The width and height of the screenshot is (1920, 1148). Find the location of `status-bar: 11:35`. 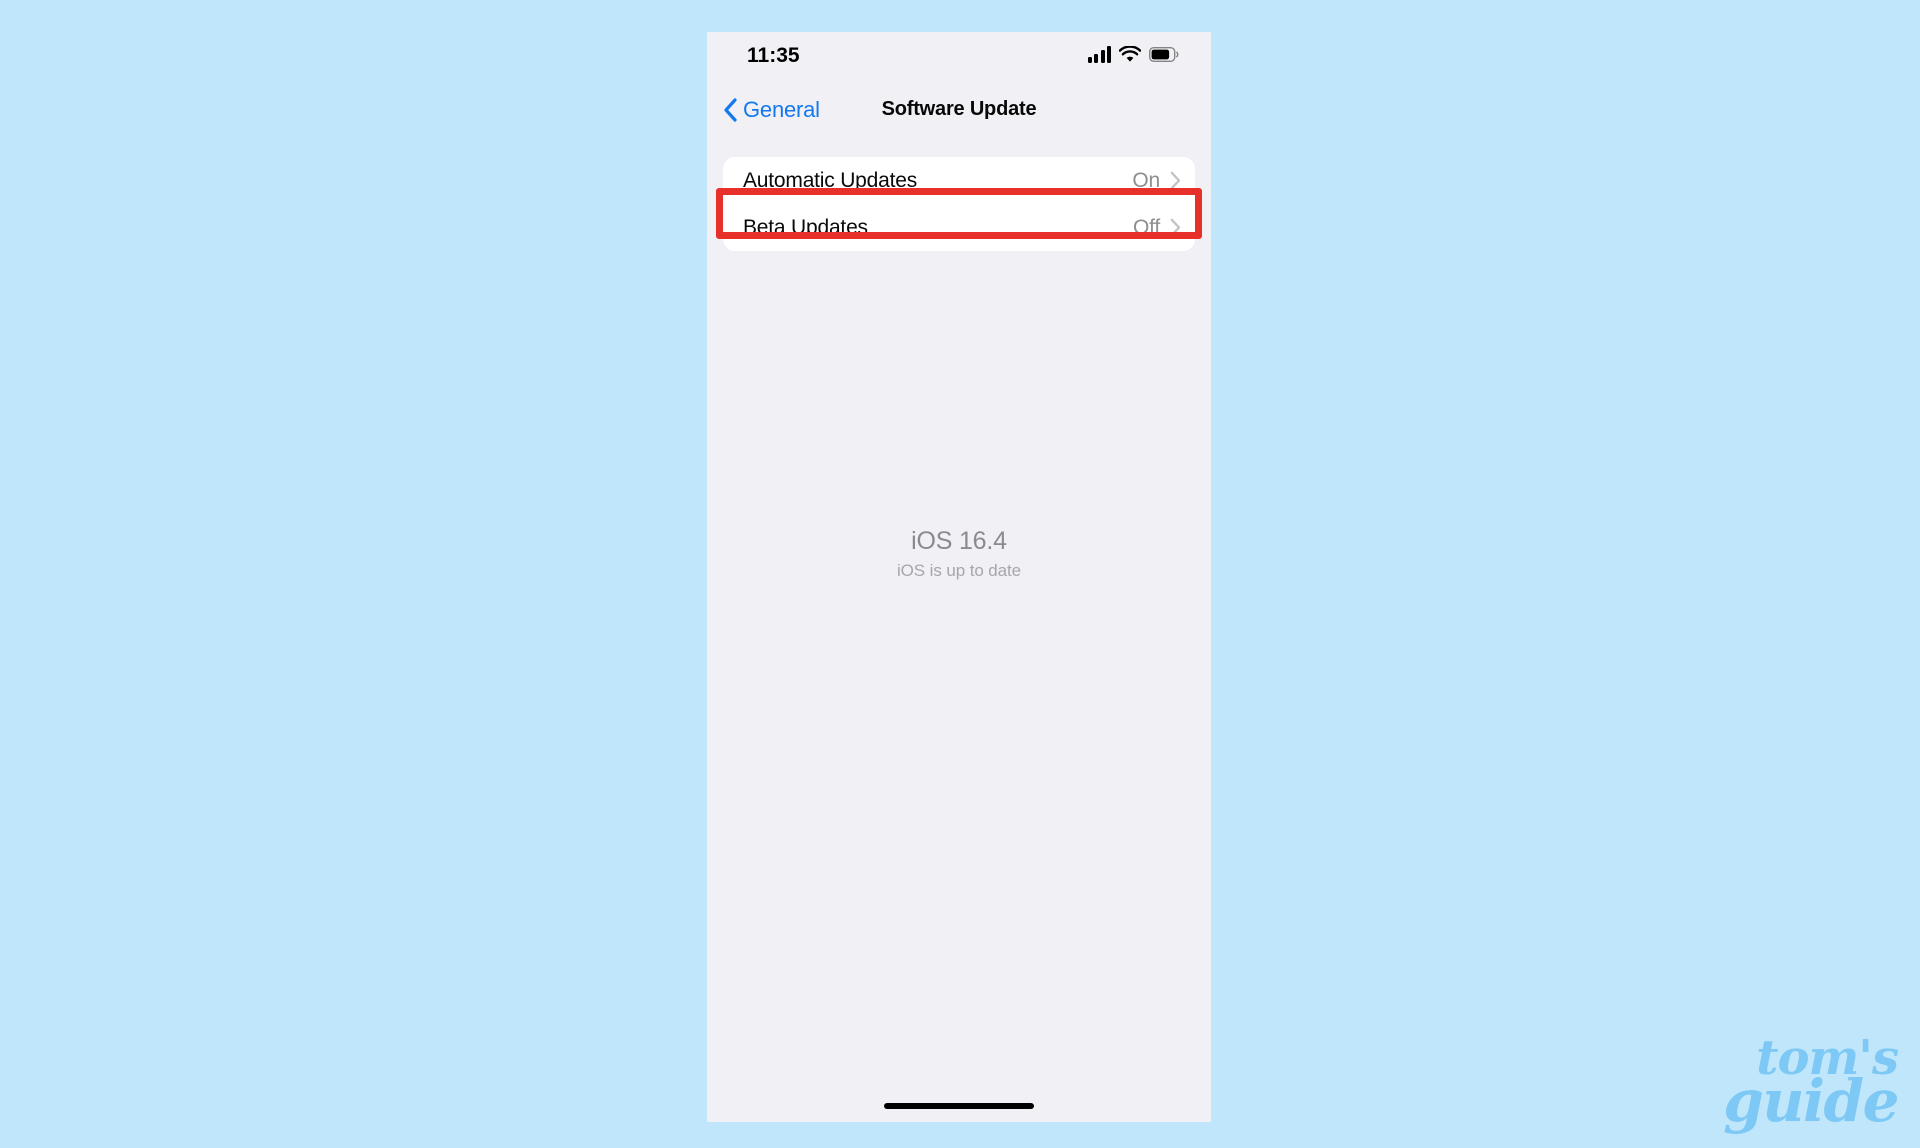

status-bar: 11:35 is located at coordinates (959, 57).